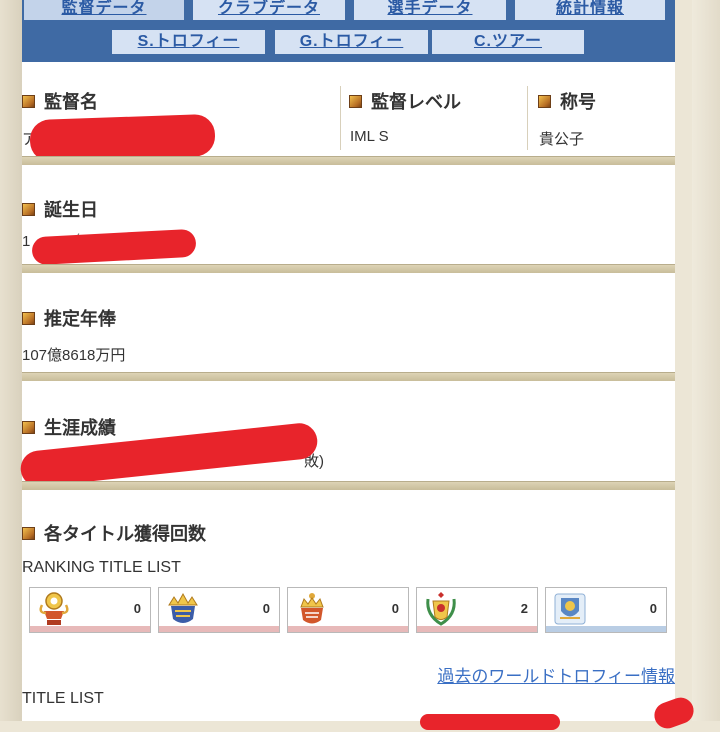  I want to click on gold-trophy-icon, so click(54, 608).